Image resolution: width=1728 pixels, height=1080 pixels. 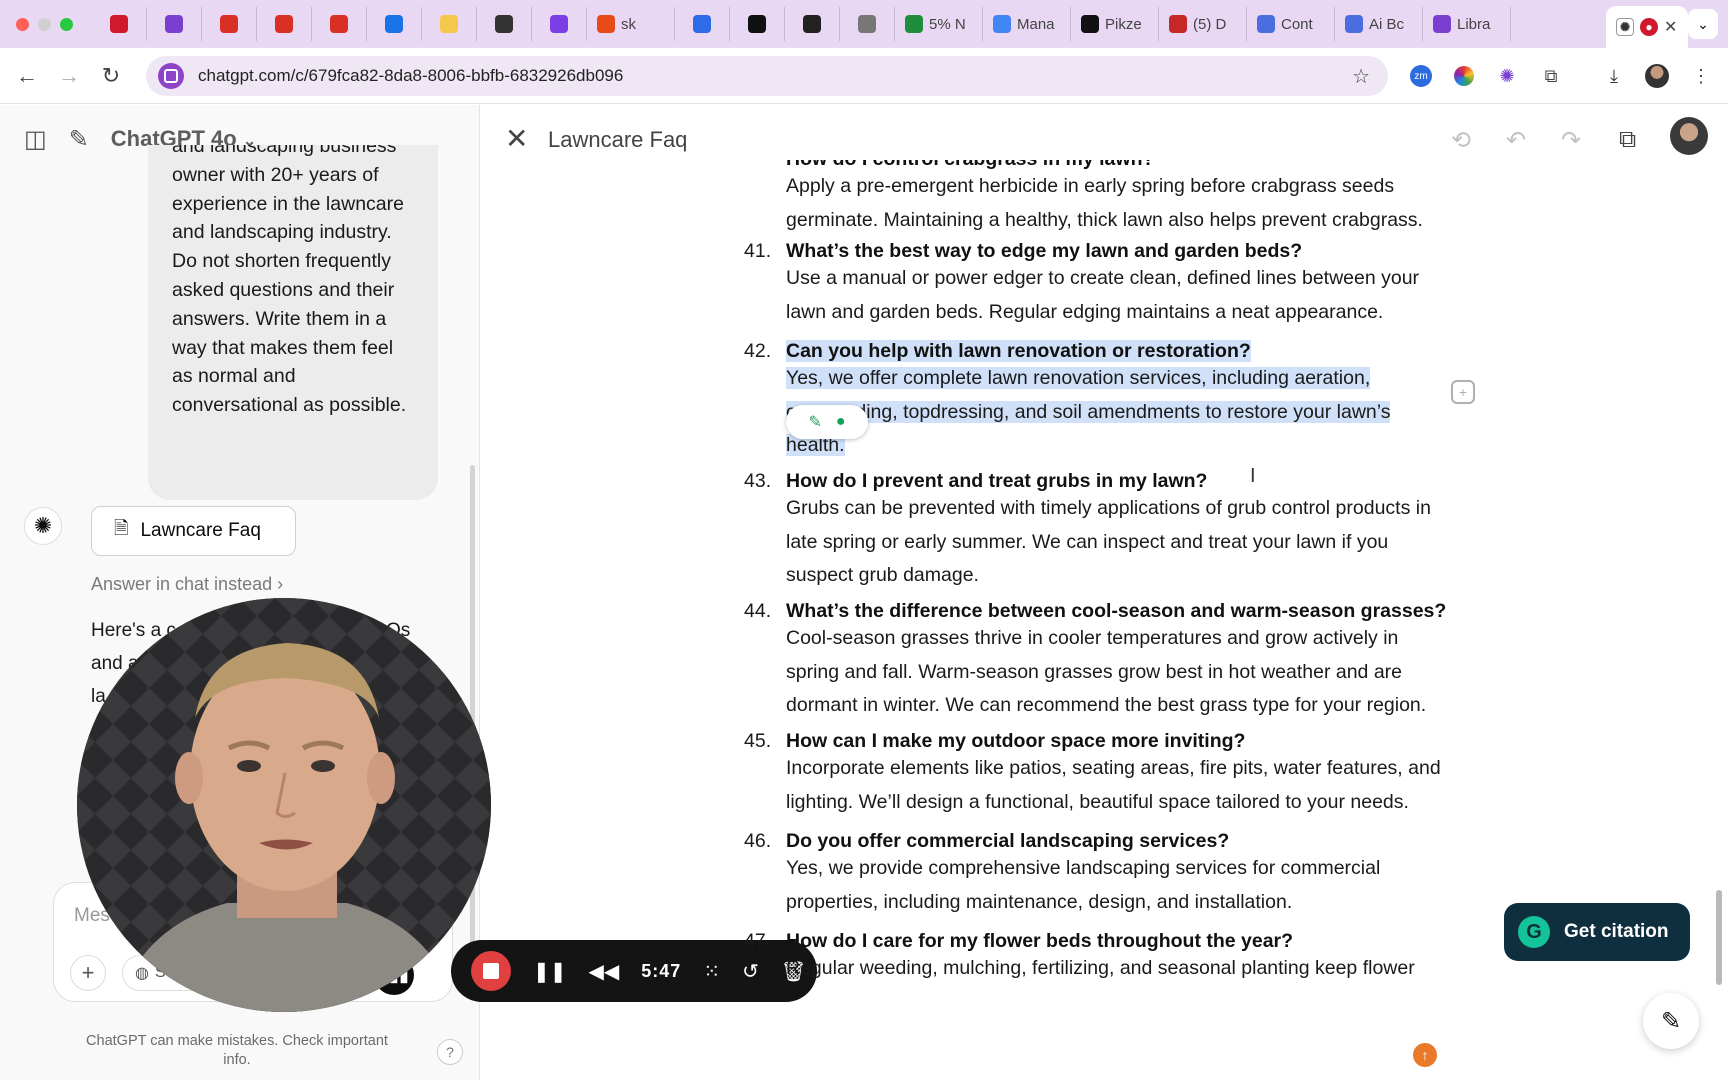 I want to click on edit-suggestions-button: ✎, so click(x=1671, y=1021).